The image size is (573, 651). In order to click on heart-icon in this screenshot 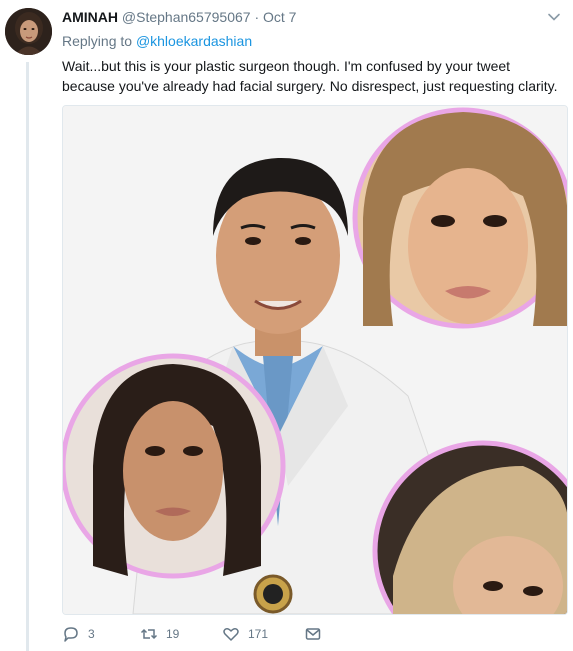, I will do `click(231, 634)`.